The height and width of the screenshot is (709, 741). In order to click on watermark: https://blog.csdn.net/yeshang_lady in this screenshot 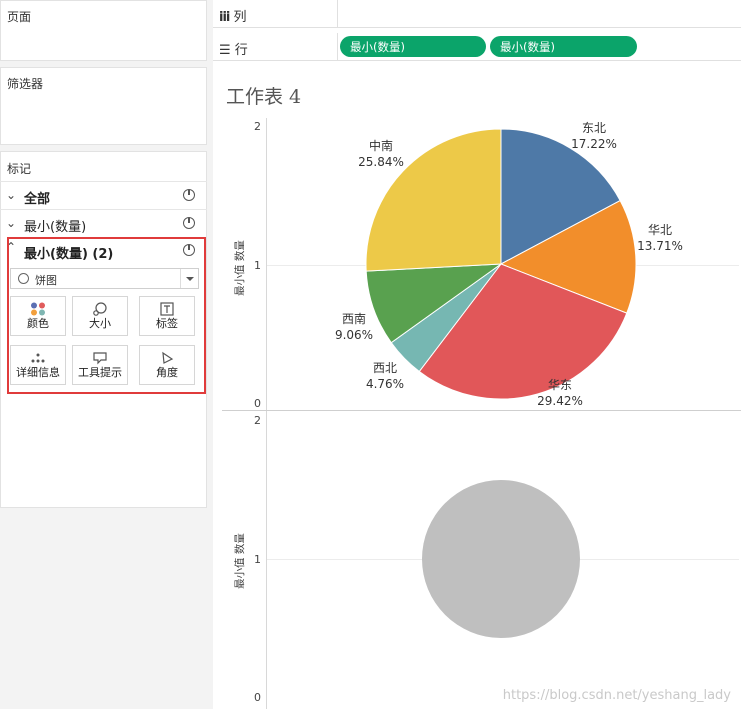, I will do `click(616, 695)`.